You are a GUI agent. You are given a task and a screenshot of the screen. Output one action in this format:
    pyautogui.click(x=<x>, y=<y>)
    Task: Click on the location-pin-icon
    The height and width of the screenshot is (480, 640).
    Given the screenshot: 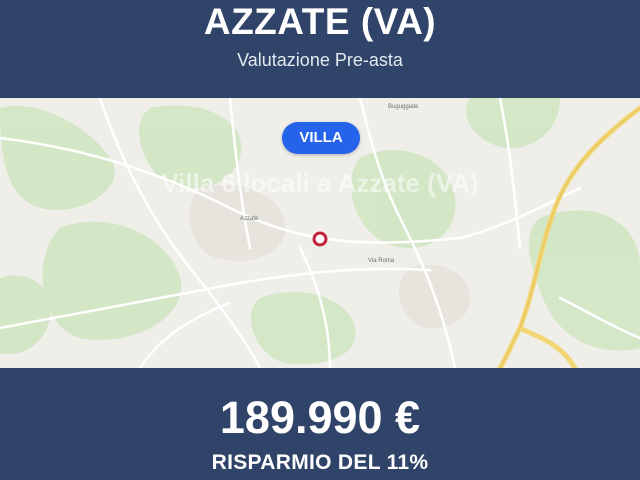 What is the action you would take?
    pyautogui.click(x=320, y=239)
    